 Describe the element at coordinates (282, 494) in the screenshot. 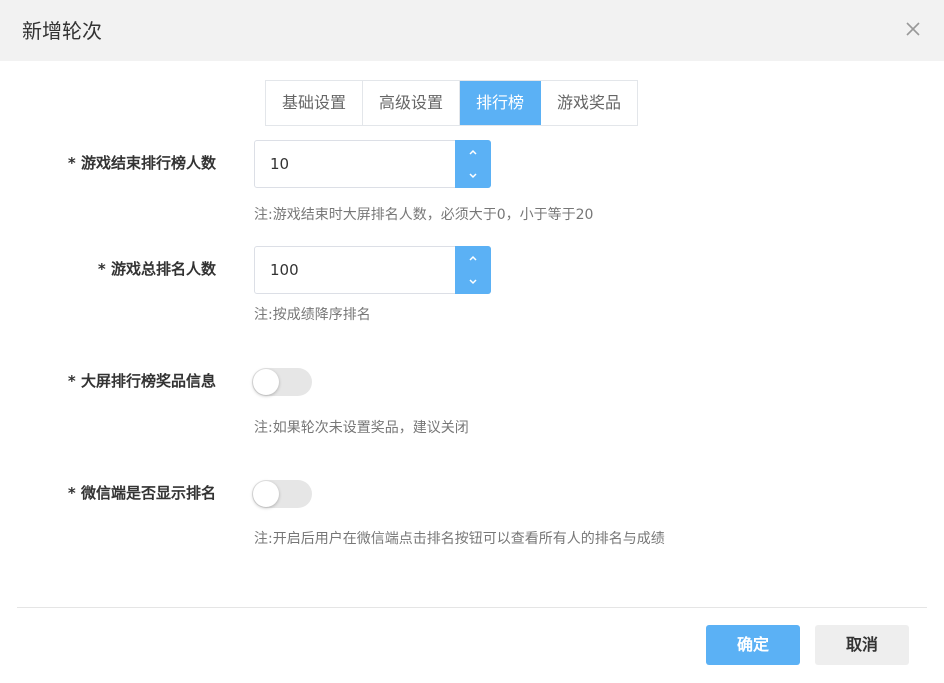

I see `wechat-show-rank-toggle` at that location.